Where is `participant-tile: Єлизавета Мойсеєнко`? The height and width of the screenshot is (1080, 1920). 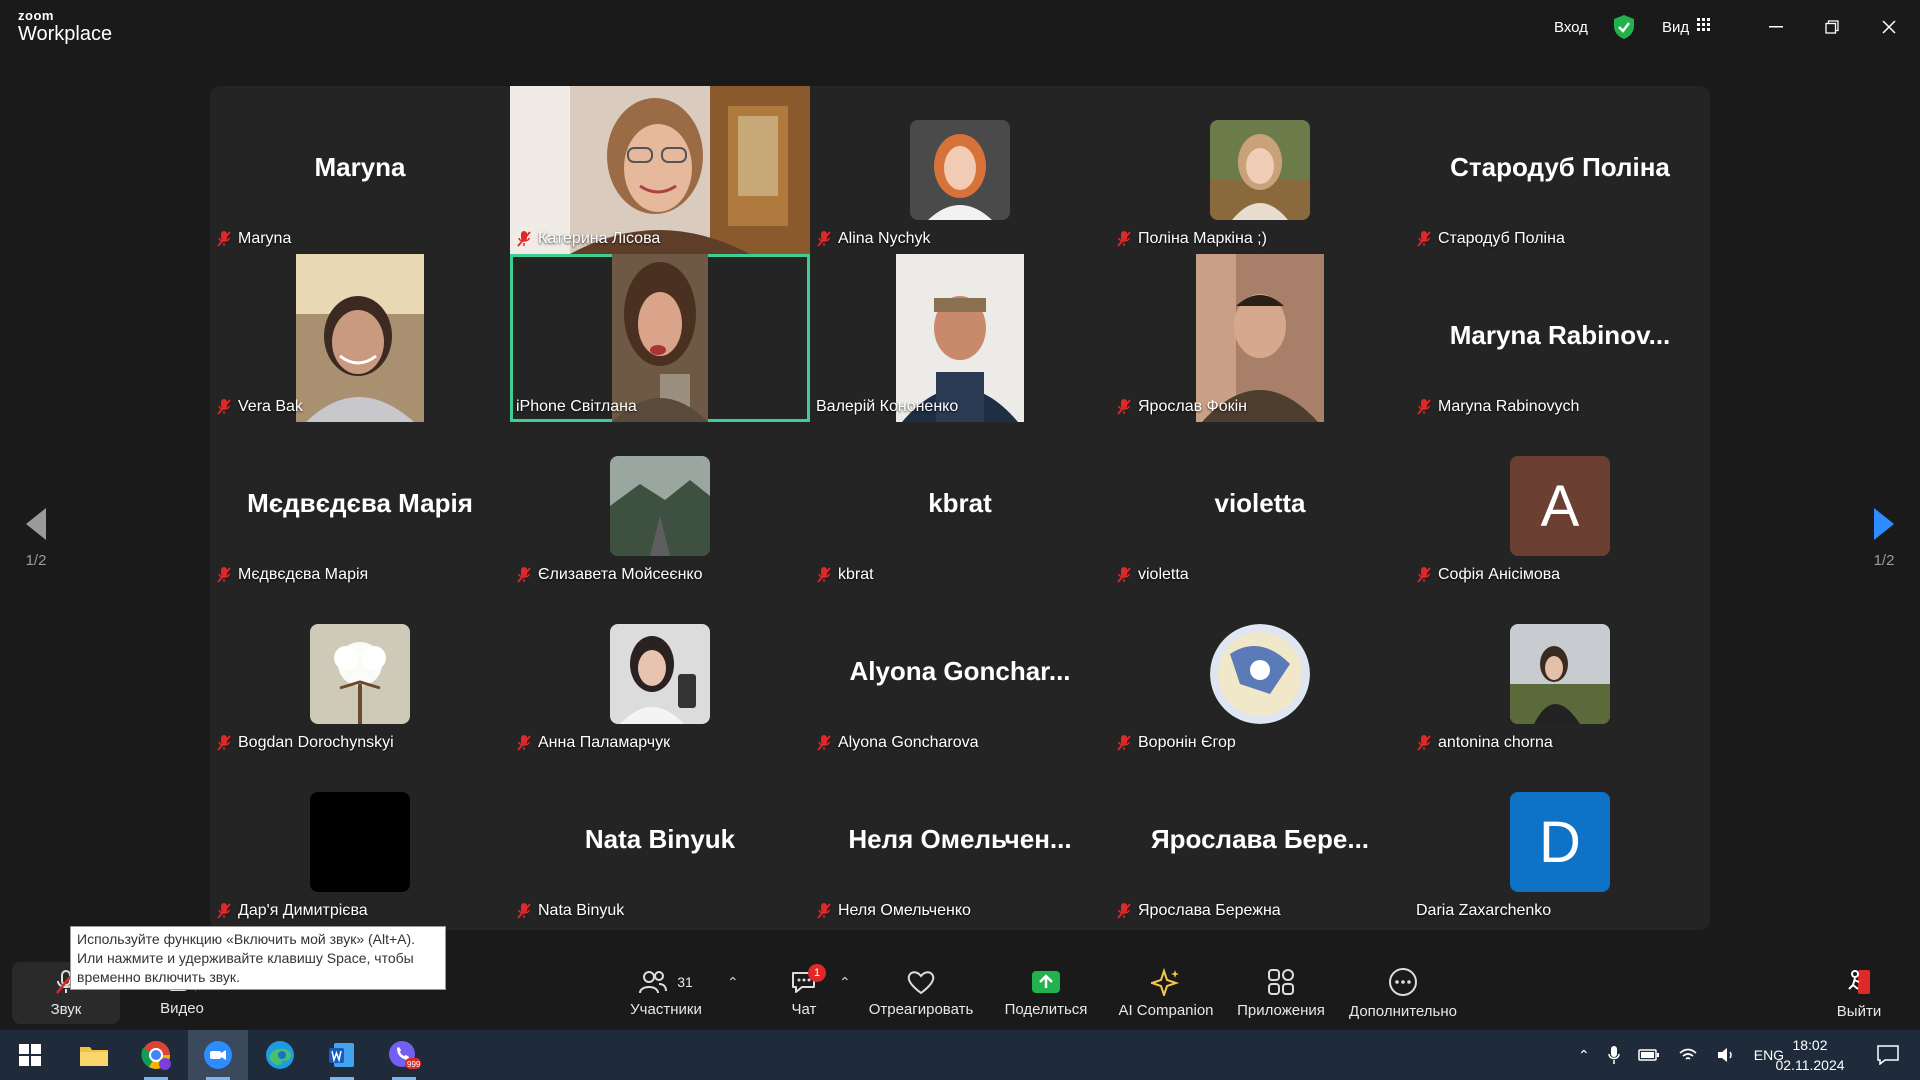 participant-tile: Єлизавета Мойсеєнко is located at coordinates (660, 506).